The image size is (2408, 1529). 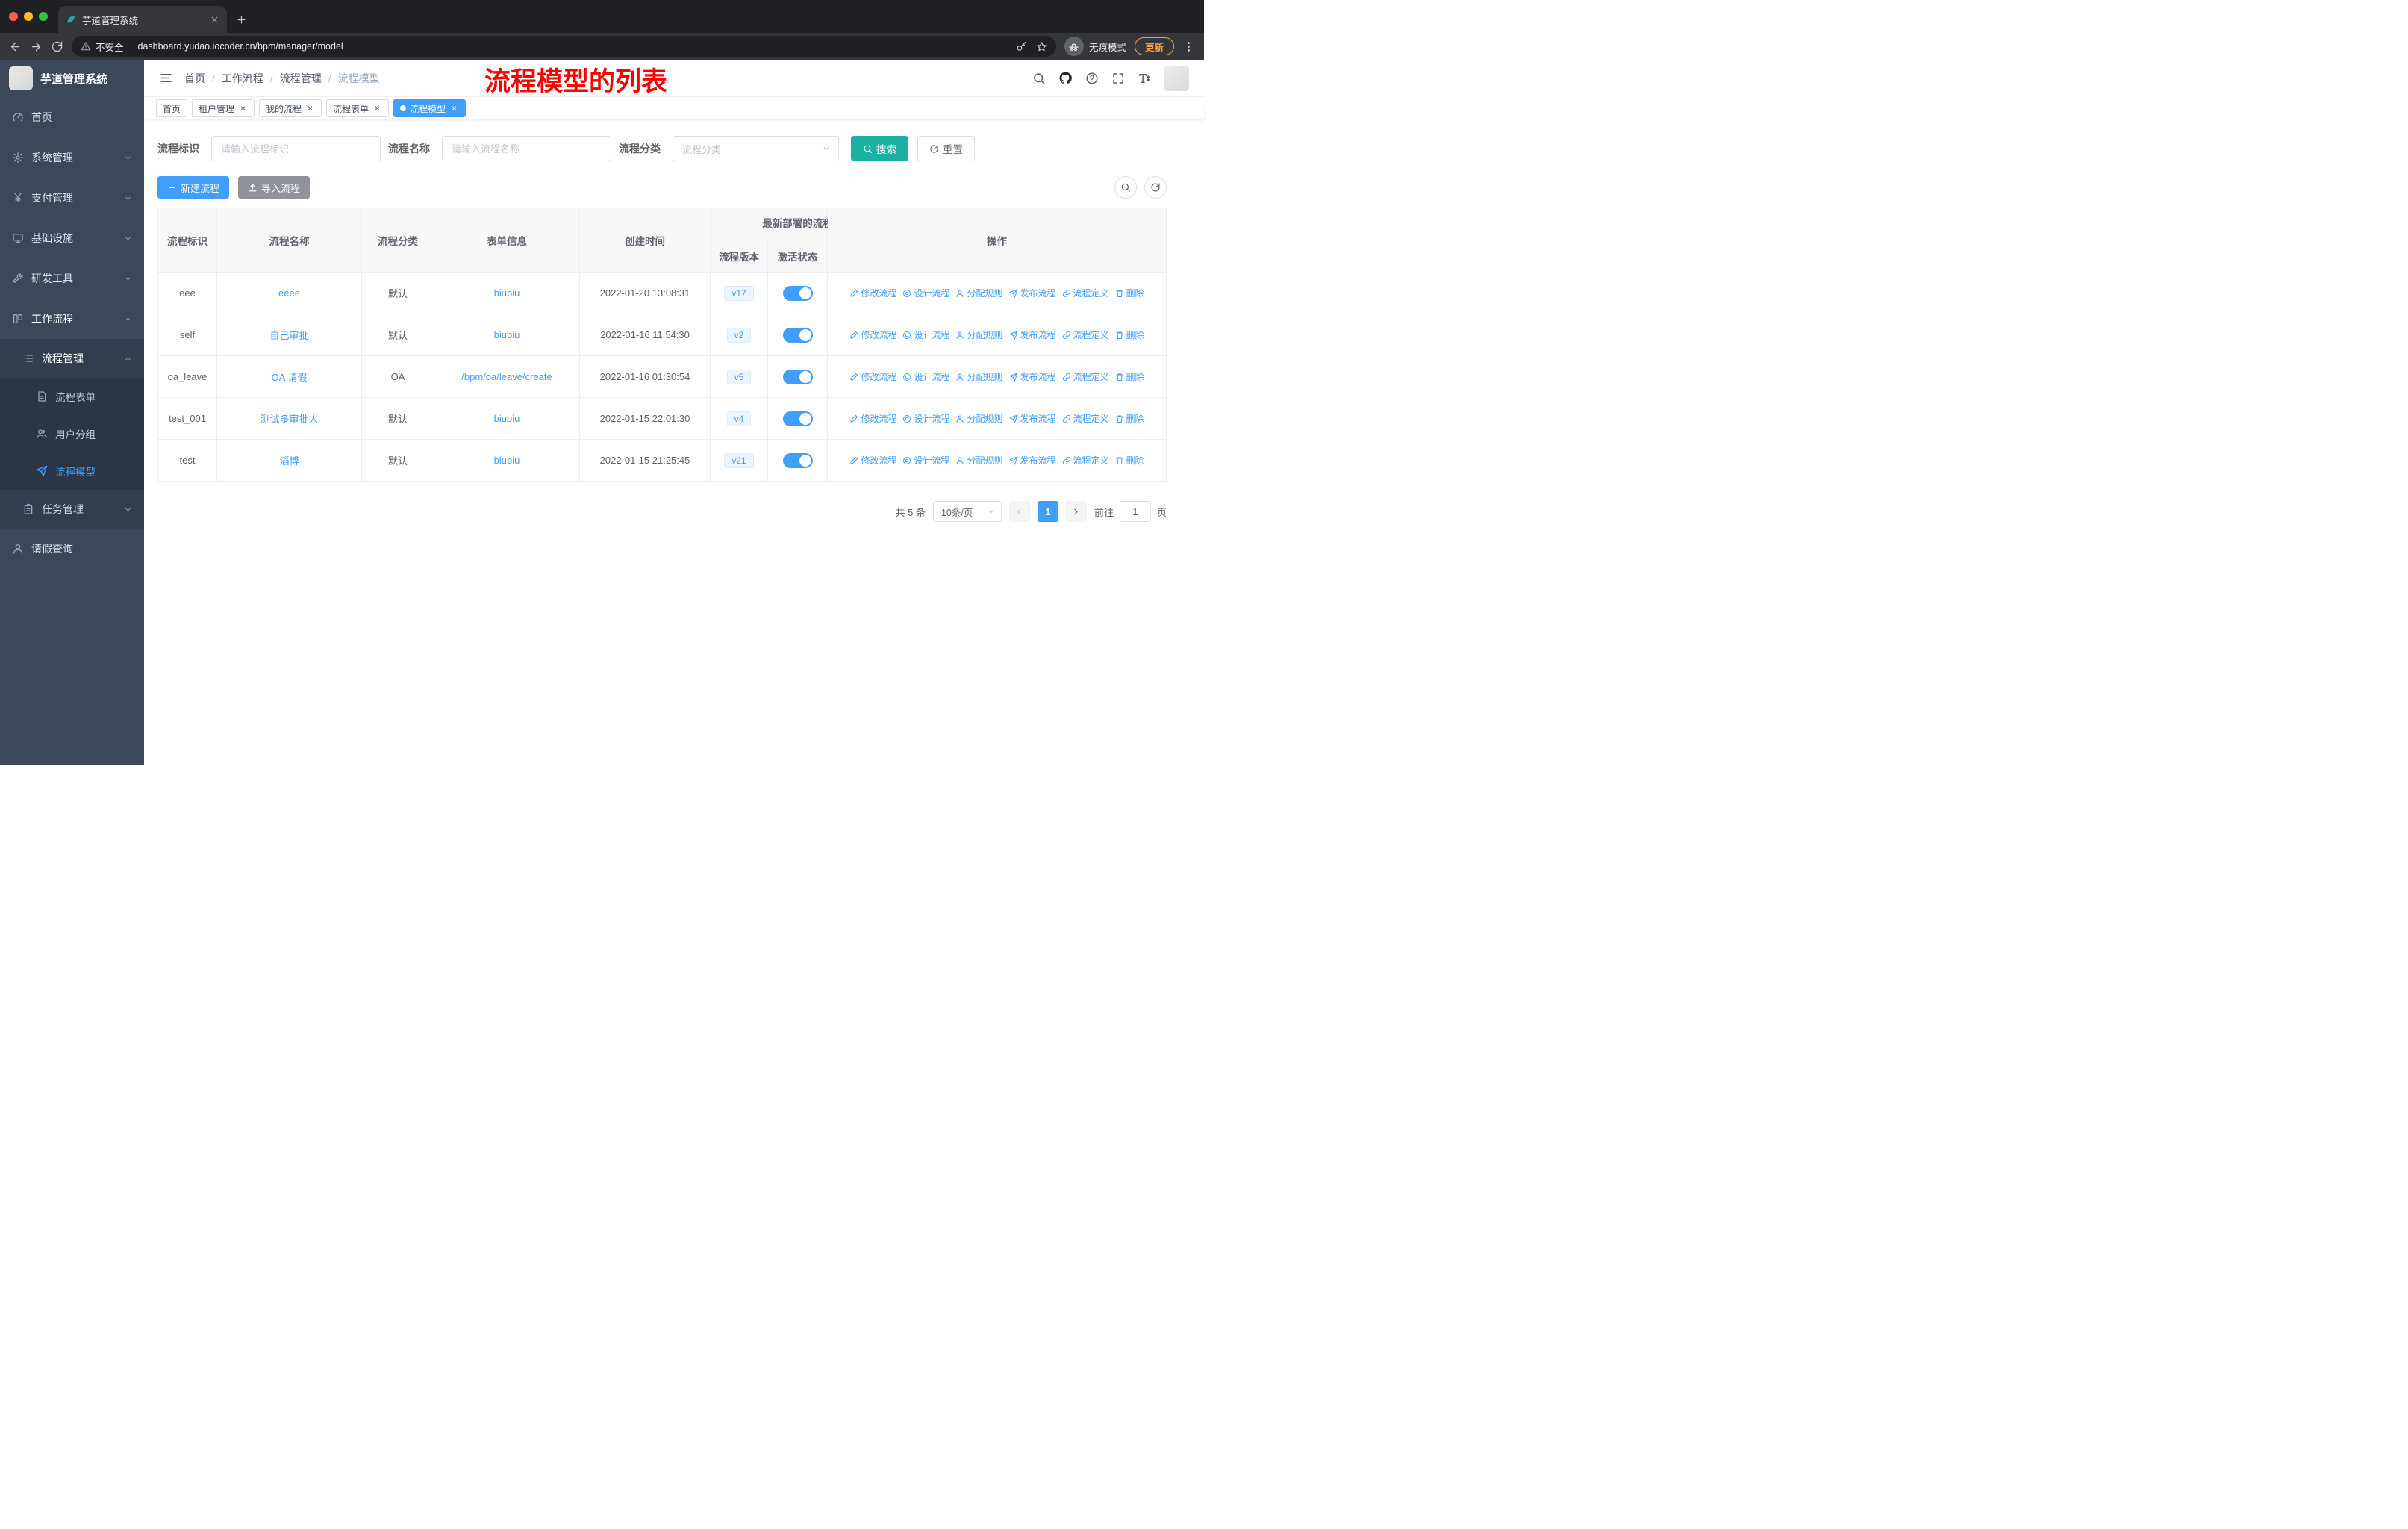 I want to click on sidebar-item-process-model: 流程模型, so click(x=72, y=471).